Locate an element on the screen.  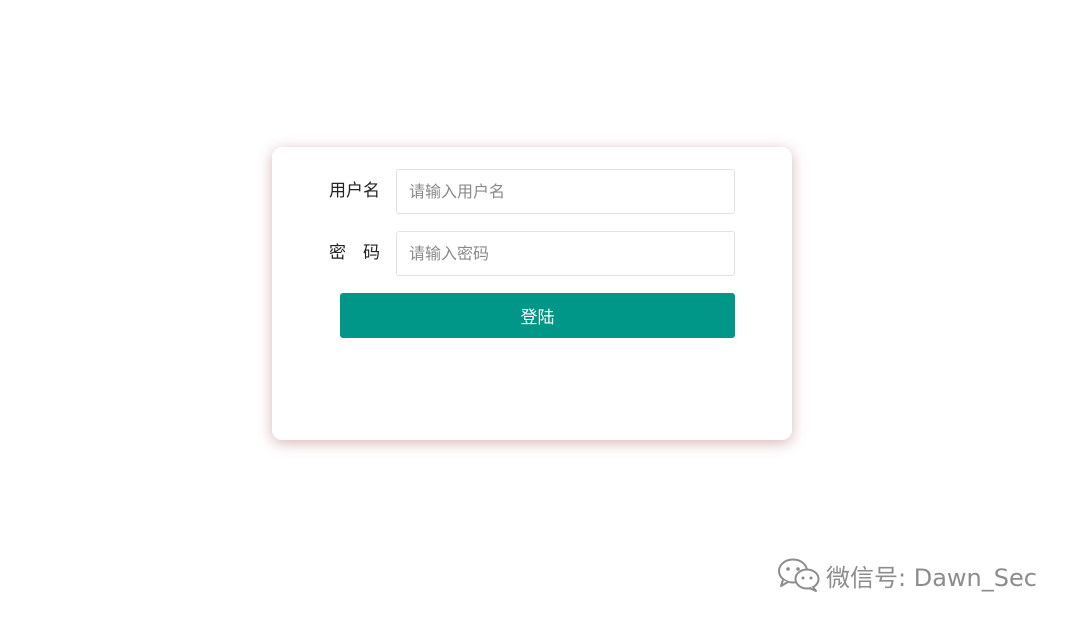
password-label: 密 码 is located at coordinates (354, 253).